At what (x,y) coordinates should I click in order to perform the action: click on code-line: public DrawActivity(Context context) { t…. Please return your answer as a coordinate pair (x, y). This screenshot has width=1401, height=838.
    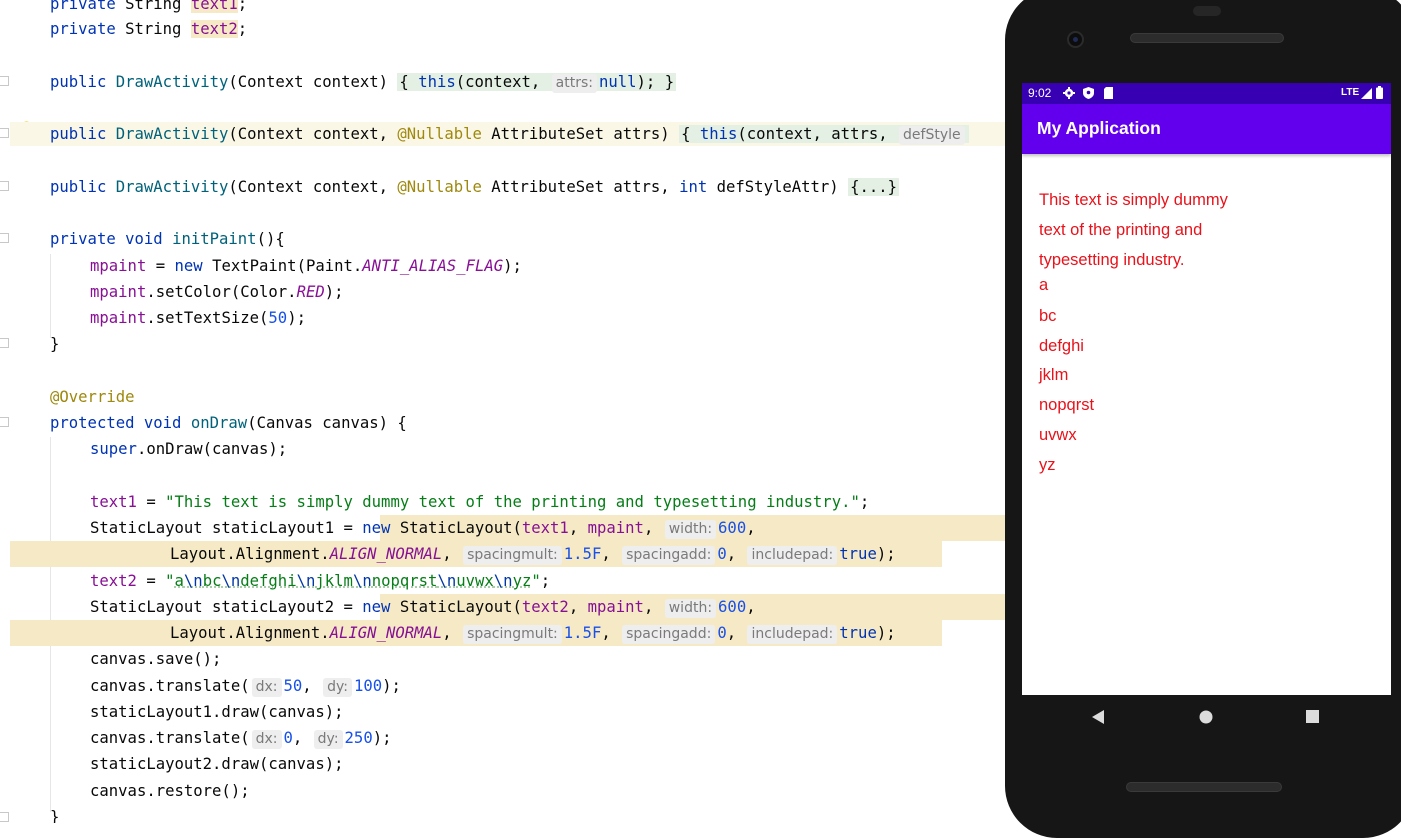
    Looking at the image, I should click on (363, 82).